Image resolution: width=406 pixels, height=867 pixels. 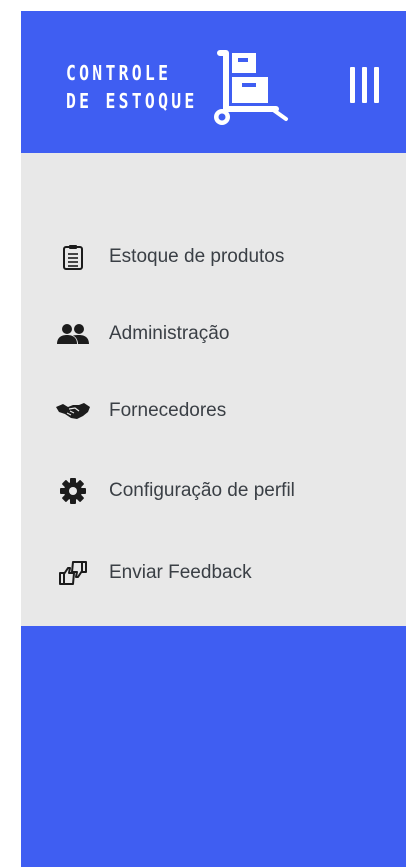 What do you see at coordinates (169, 333) in the screenshot?
I see `nav-item-label: Administração` at bounding box center [169, 333].